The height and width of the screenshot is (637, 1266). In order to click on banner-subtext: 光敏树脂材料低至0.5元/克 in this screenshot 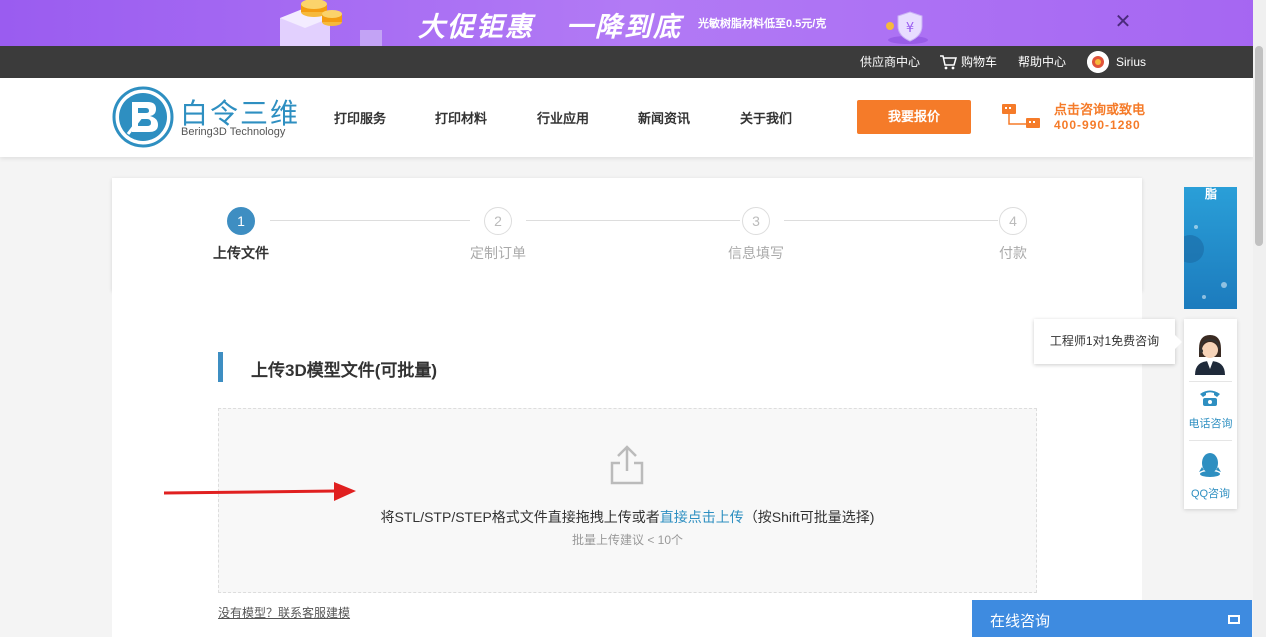, I will do `click(762, 24)`.